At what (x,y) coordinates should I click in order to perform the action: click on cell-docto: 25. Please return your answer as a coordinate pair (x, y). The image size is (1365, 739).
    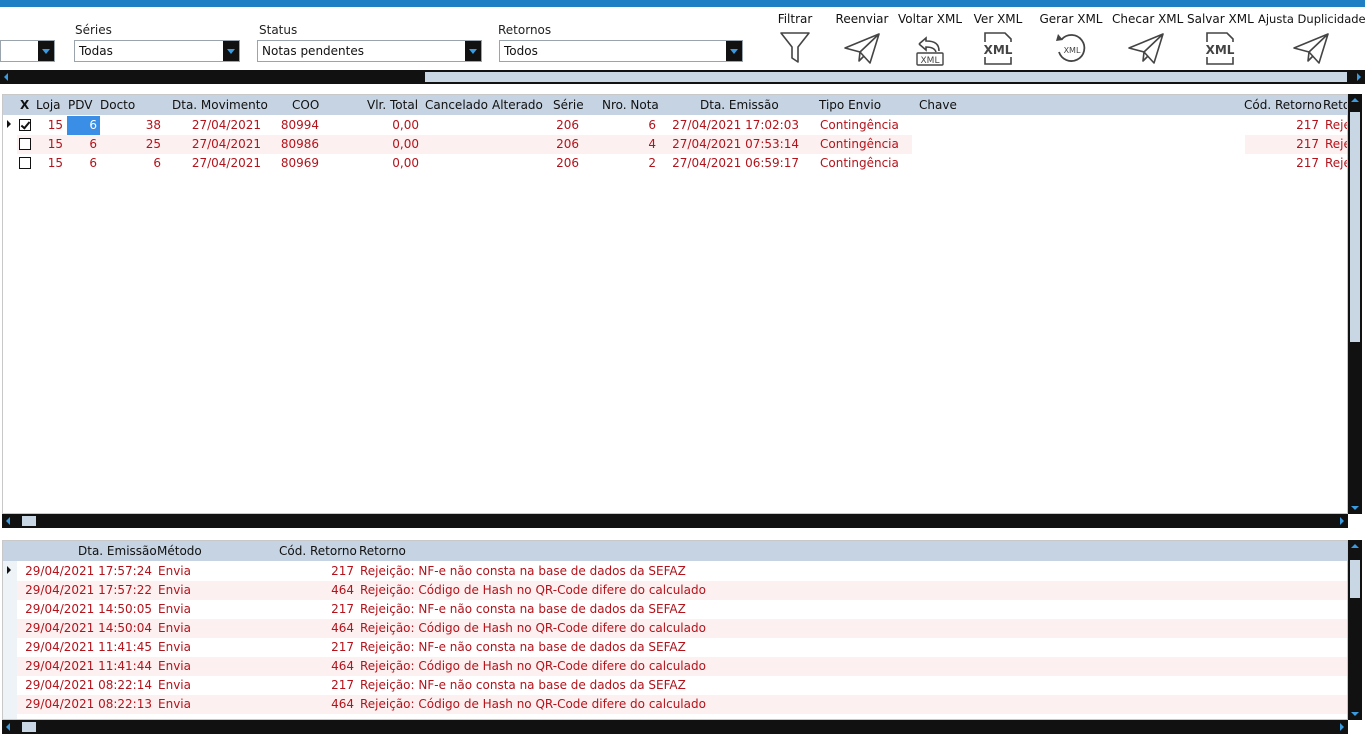
    Looking at the image, I should click on (153, 144).